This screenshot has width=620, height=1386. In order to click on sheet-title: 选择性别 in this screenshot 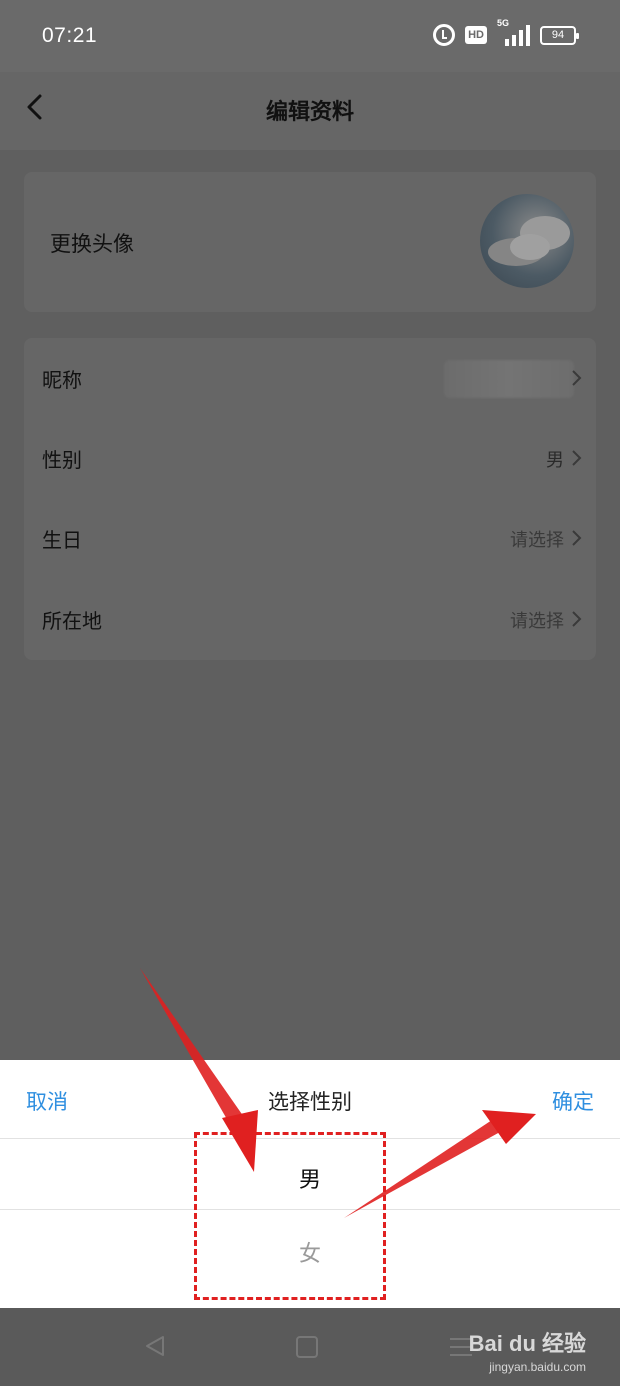, I will do `click(310, 1102)`.